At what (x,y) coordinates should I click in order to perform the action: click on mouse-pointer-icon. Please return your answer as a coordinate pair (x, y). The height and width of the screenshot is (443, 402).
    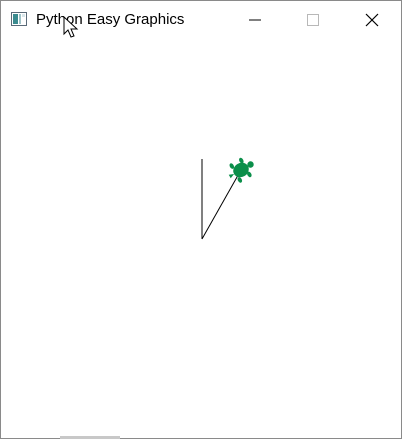
    Looking at the image, I should click on (71, 27).